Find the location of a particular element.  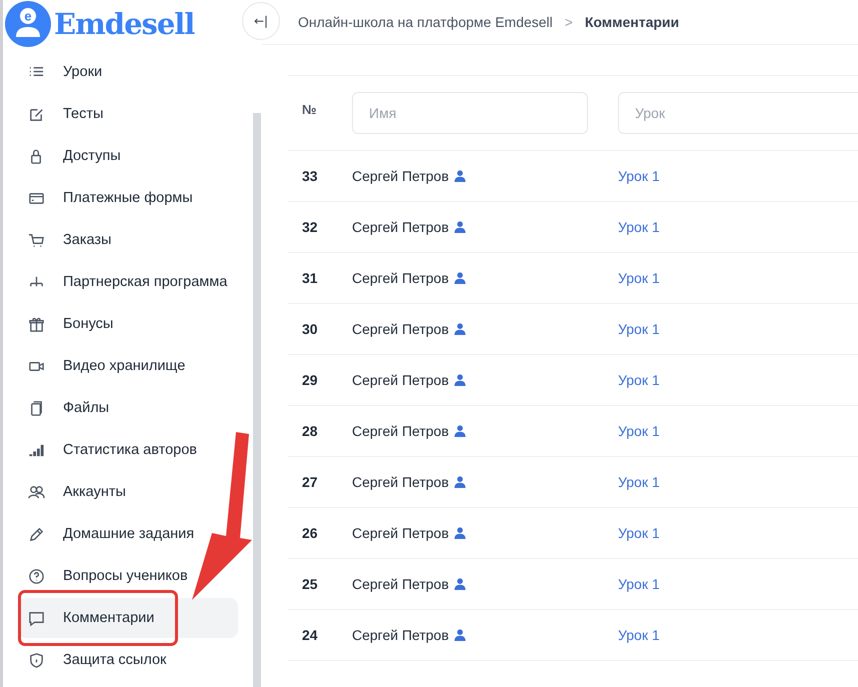

comment-number: 29 is located at coordinates (310, 380).